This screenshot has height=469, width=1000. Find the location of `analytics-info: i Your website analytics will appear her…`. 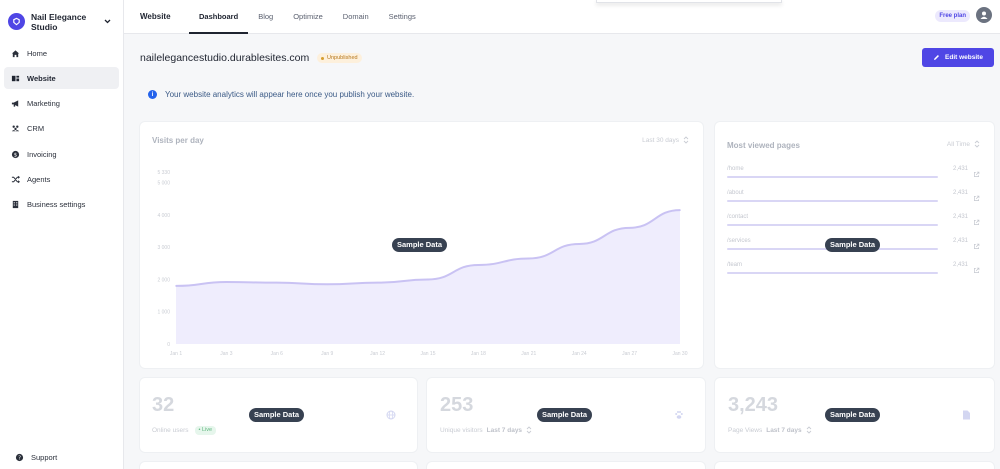

analytics-info: i Your website analytics will appear her… is located at coordinates (281, 94).